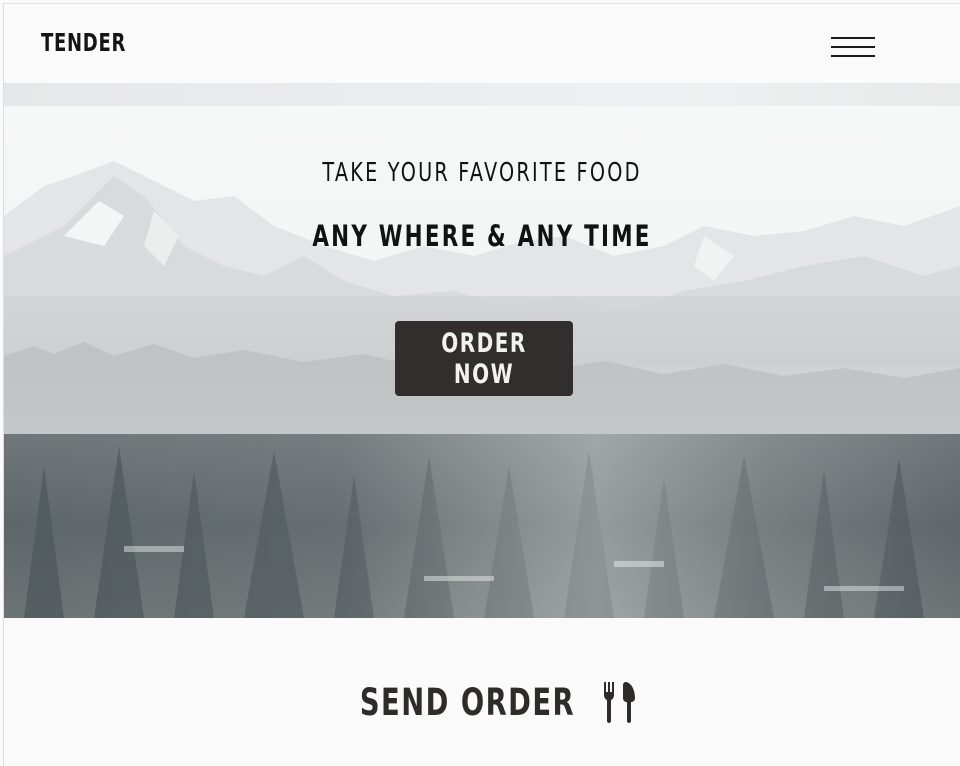 The height and width of the screenshot is (766, 960). I want to click on hero-tagline-line2: ANY WHERE & ANY TIME, so click(482, 236).